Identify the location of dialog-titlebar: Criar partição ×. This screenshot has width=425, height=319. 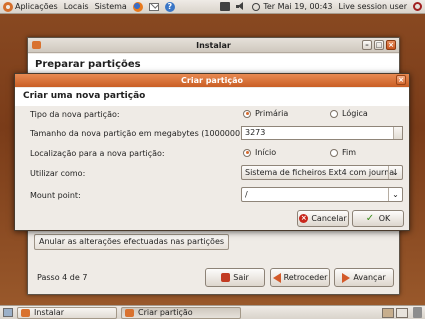
(212, 80).